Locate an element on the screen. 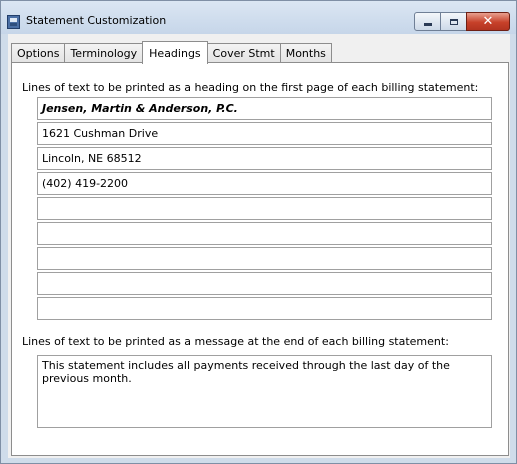  window-title: Statement Customization is located at coordinates (96, 20).